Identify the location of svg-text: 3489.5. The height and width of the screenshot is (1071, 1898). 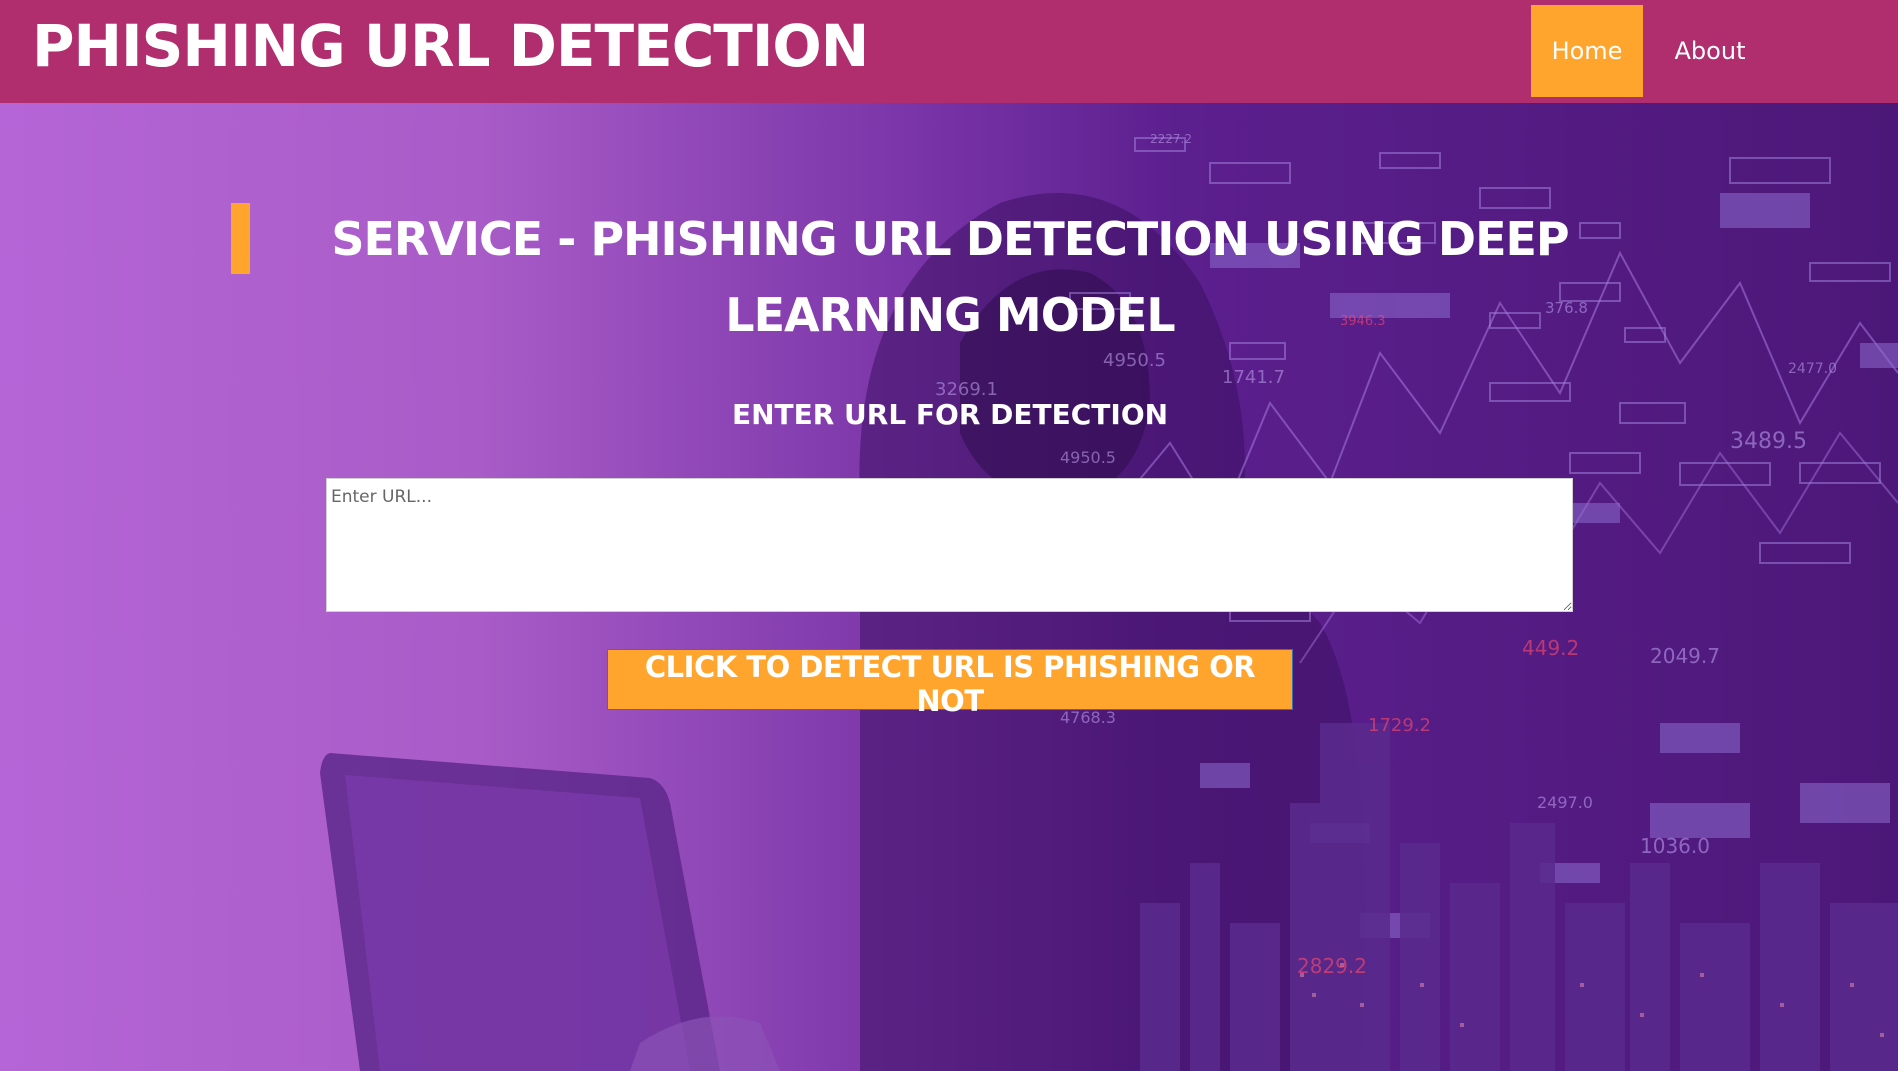
(1768, 441).